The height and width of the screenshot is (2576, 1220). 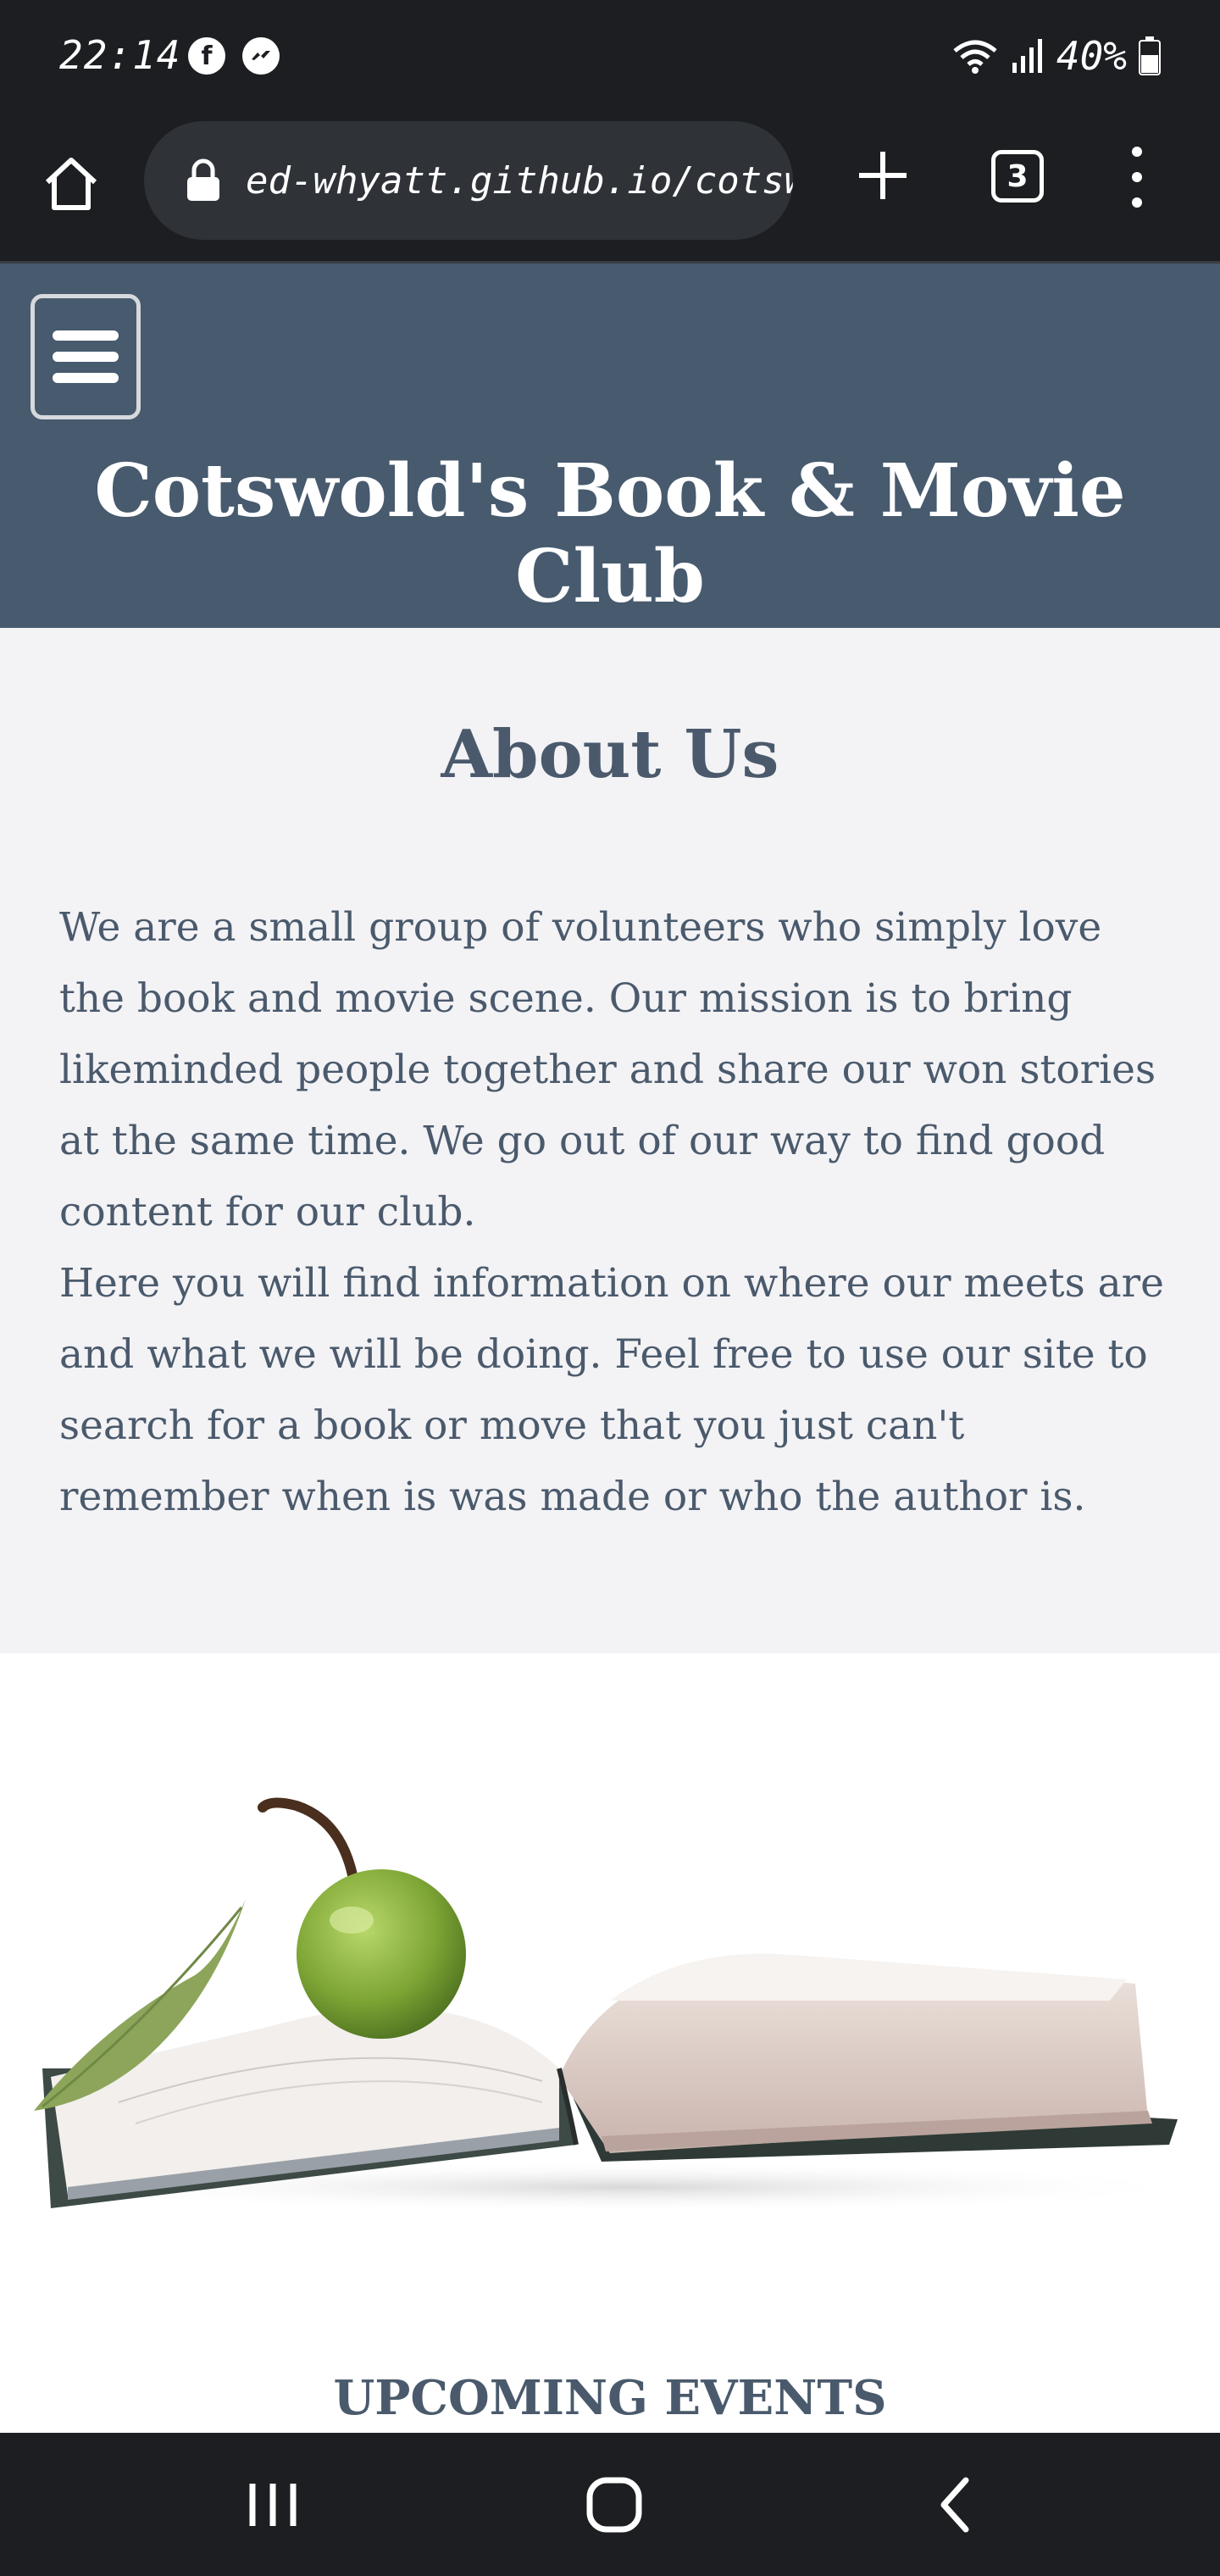 What do you see at coordinates (956, 2504) in the screenshot?
I see `back-icon` at bounding box center [956, 2504].